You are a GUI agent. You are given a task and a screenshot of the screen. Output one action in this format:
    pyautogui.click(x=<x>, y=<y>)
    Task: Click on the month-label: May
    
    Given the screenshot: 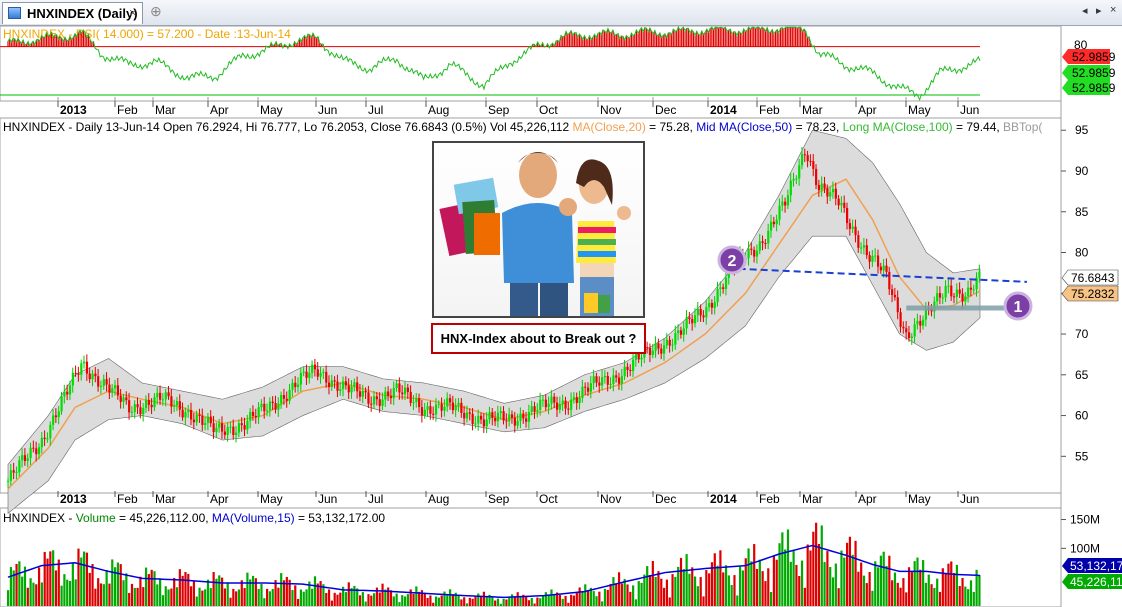 What is the action you would take?
    pyautogui.click(x=919, y=499)
    